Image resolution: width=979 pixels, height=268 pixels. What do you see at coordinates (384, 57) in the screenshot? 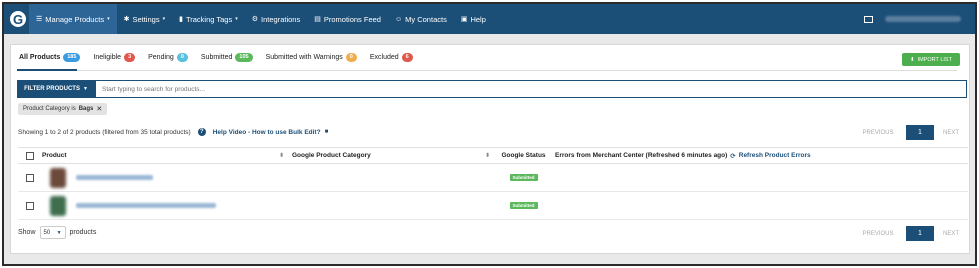
I see `tab-label: Excluded` at bounding box center [384, 57].